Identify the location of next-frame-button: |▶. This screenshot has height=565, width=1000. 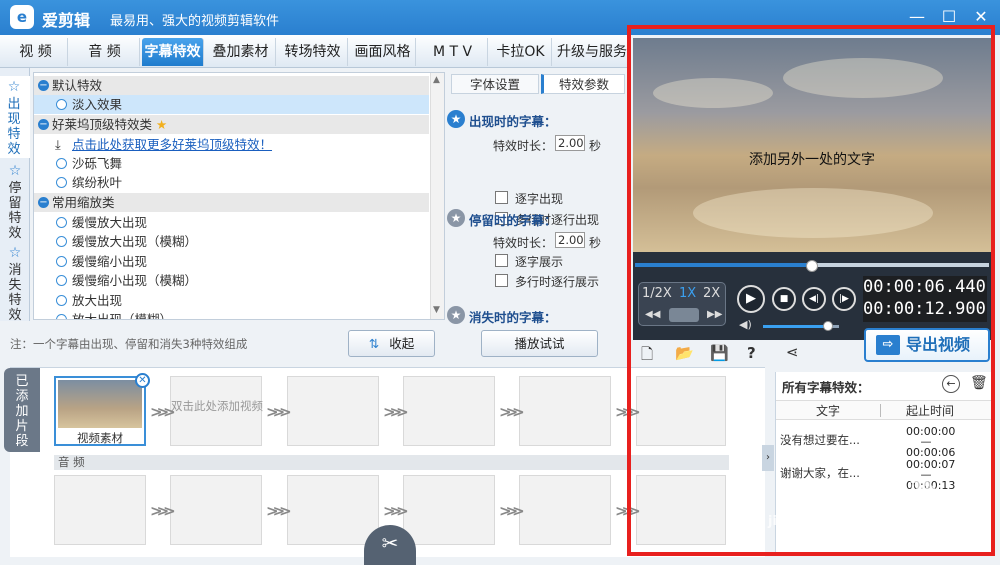
(844, 299).